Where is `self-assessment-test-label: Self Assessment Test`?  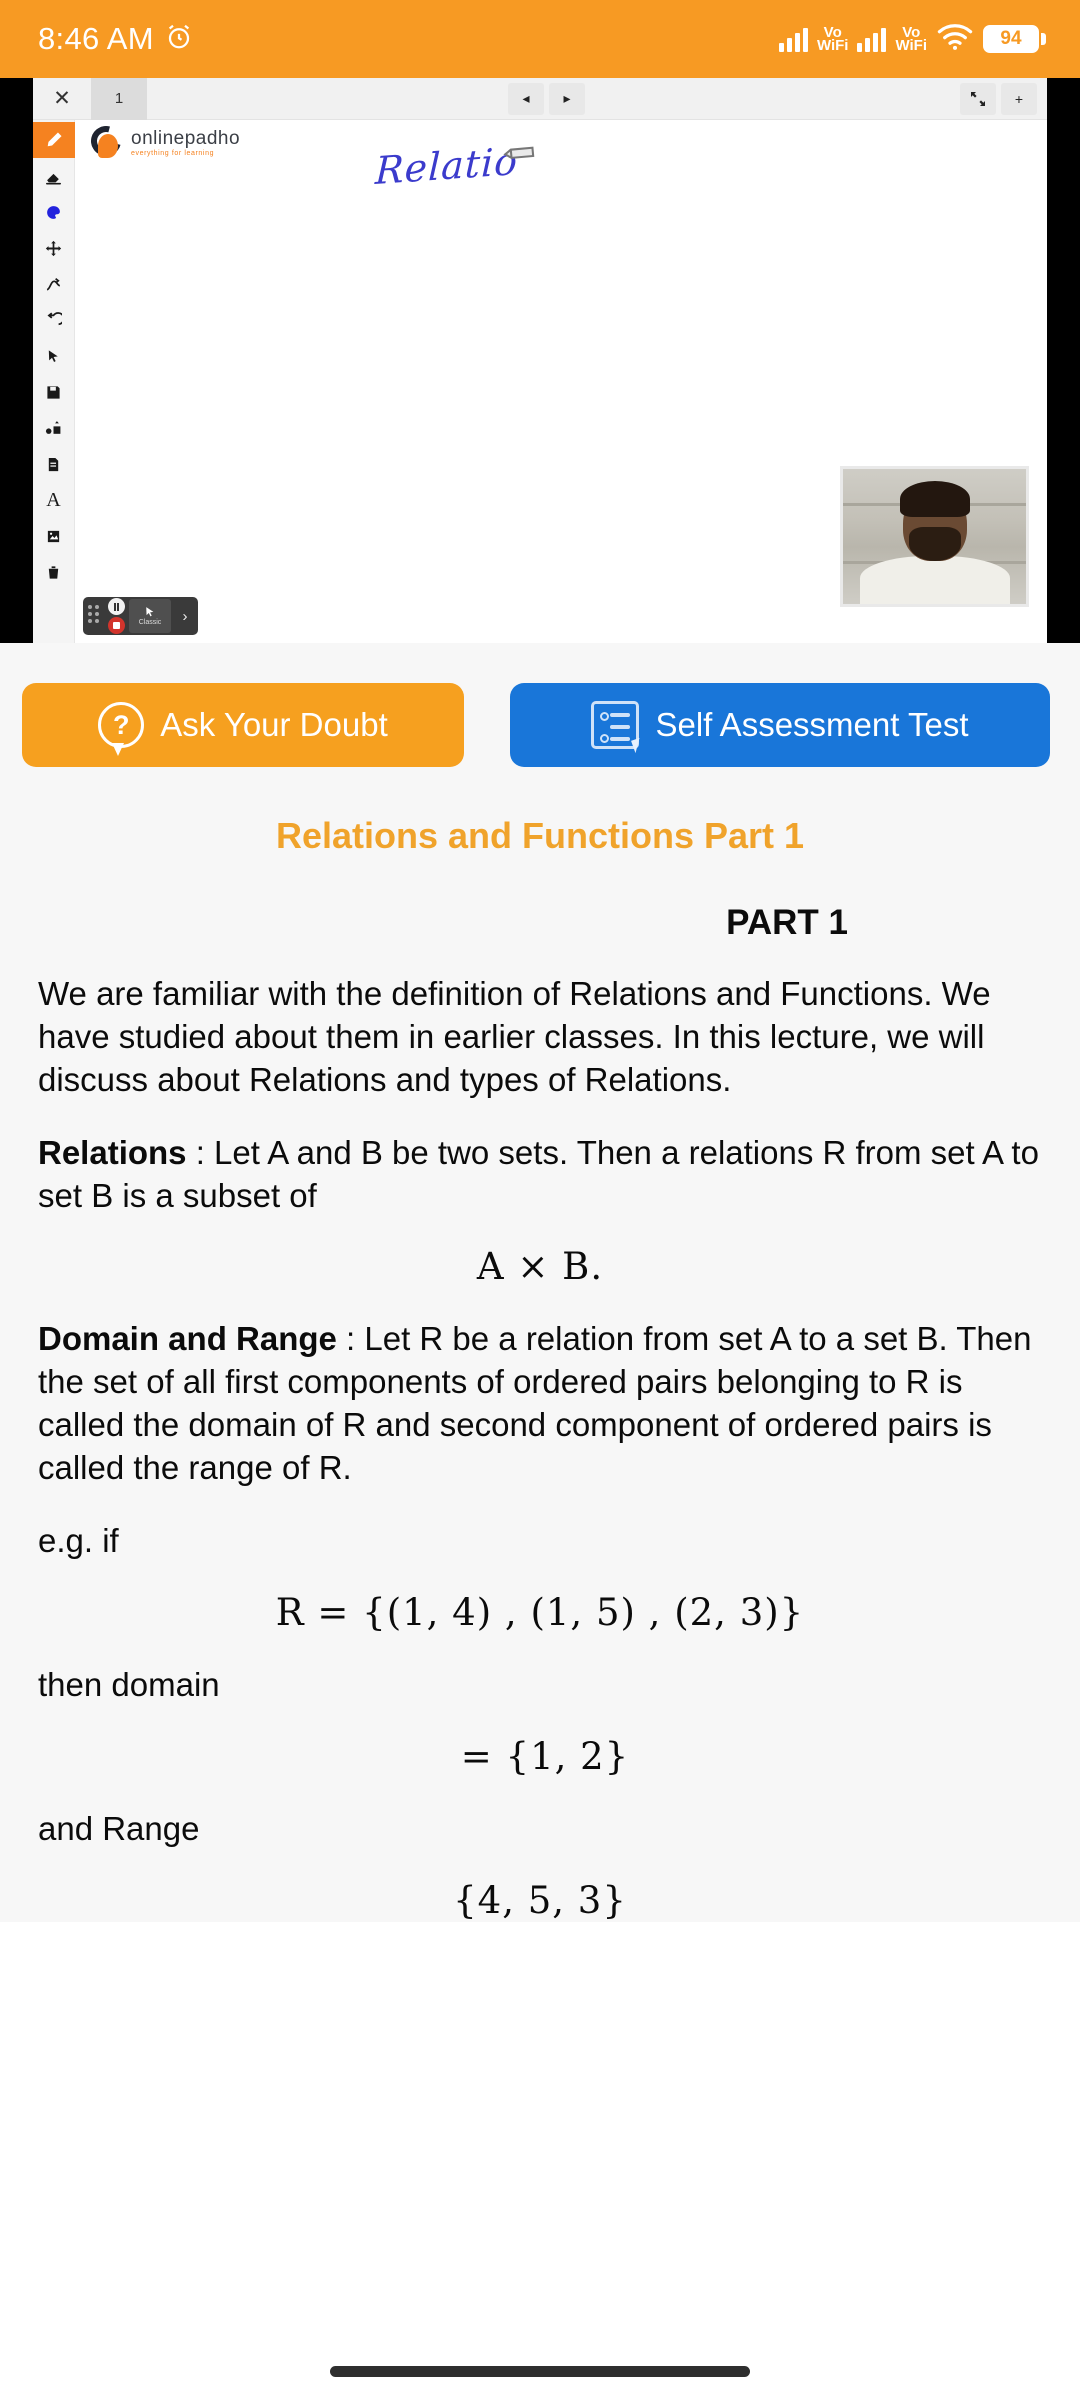
self-assessment-test-label: Self Assessment Test is located at coordinates (812, 724).